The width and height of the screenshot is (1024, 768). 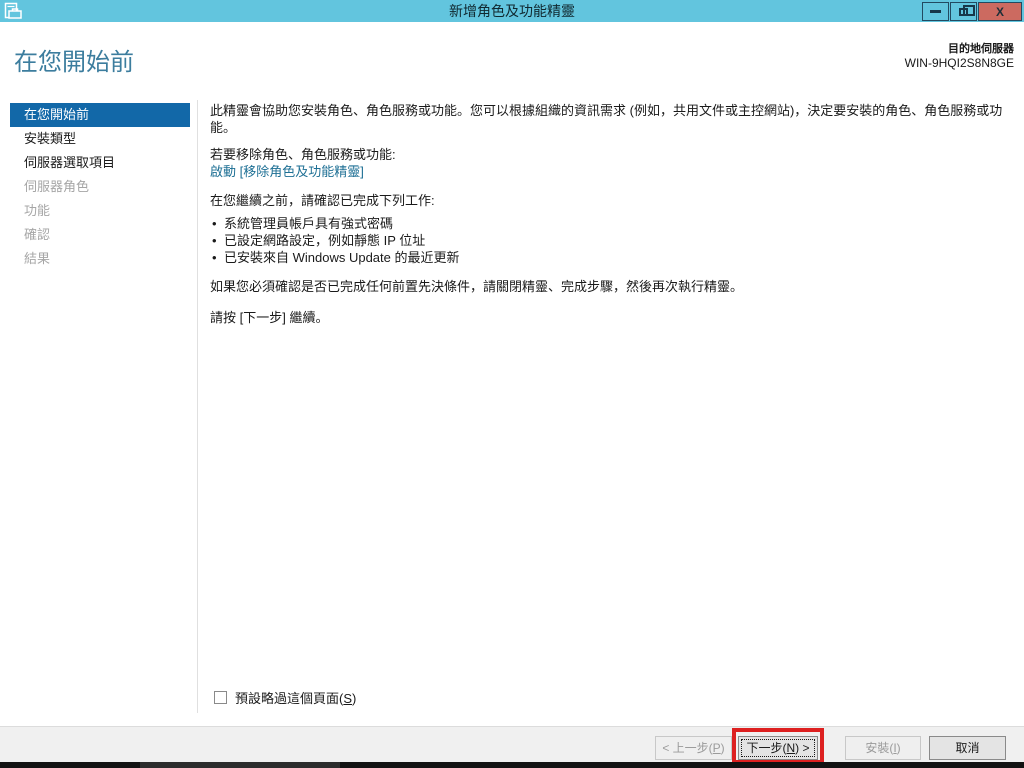 What do you see at coordinates (100, 187) in the screenshot?
I see `wizard-step-nav: 在您開始前 安裝類型 伺服器選取項目 伺服器角色 功能 確認 結果` at bounding box center [100, 187].